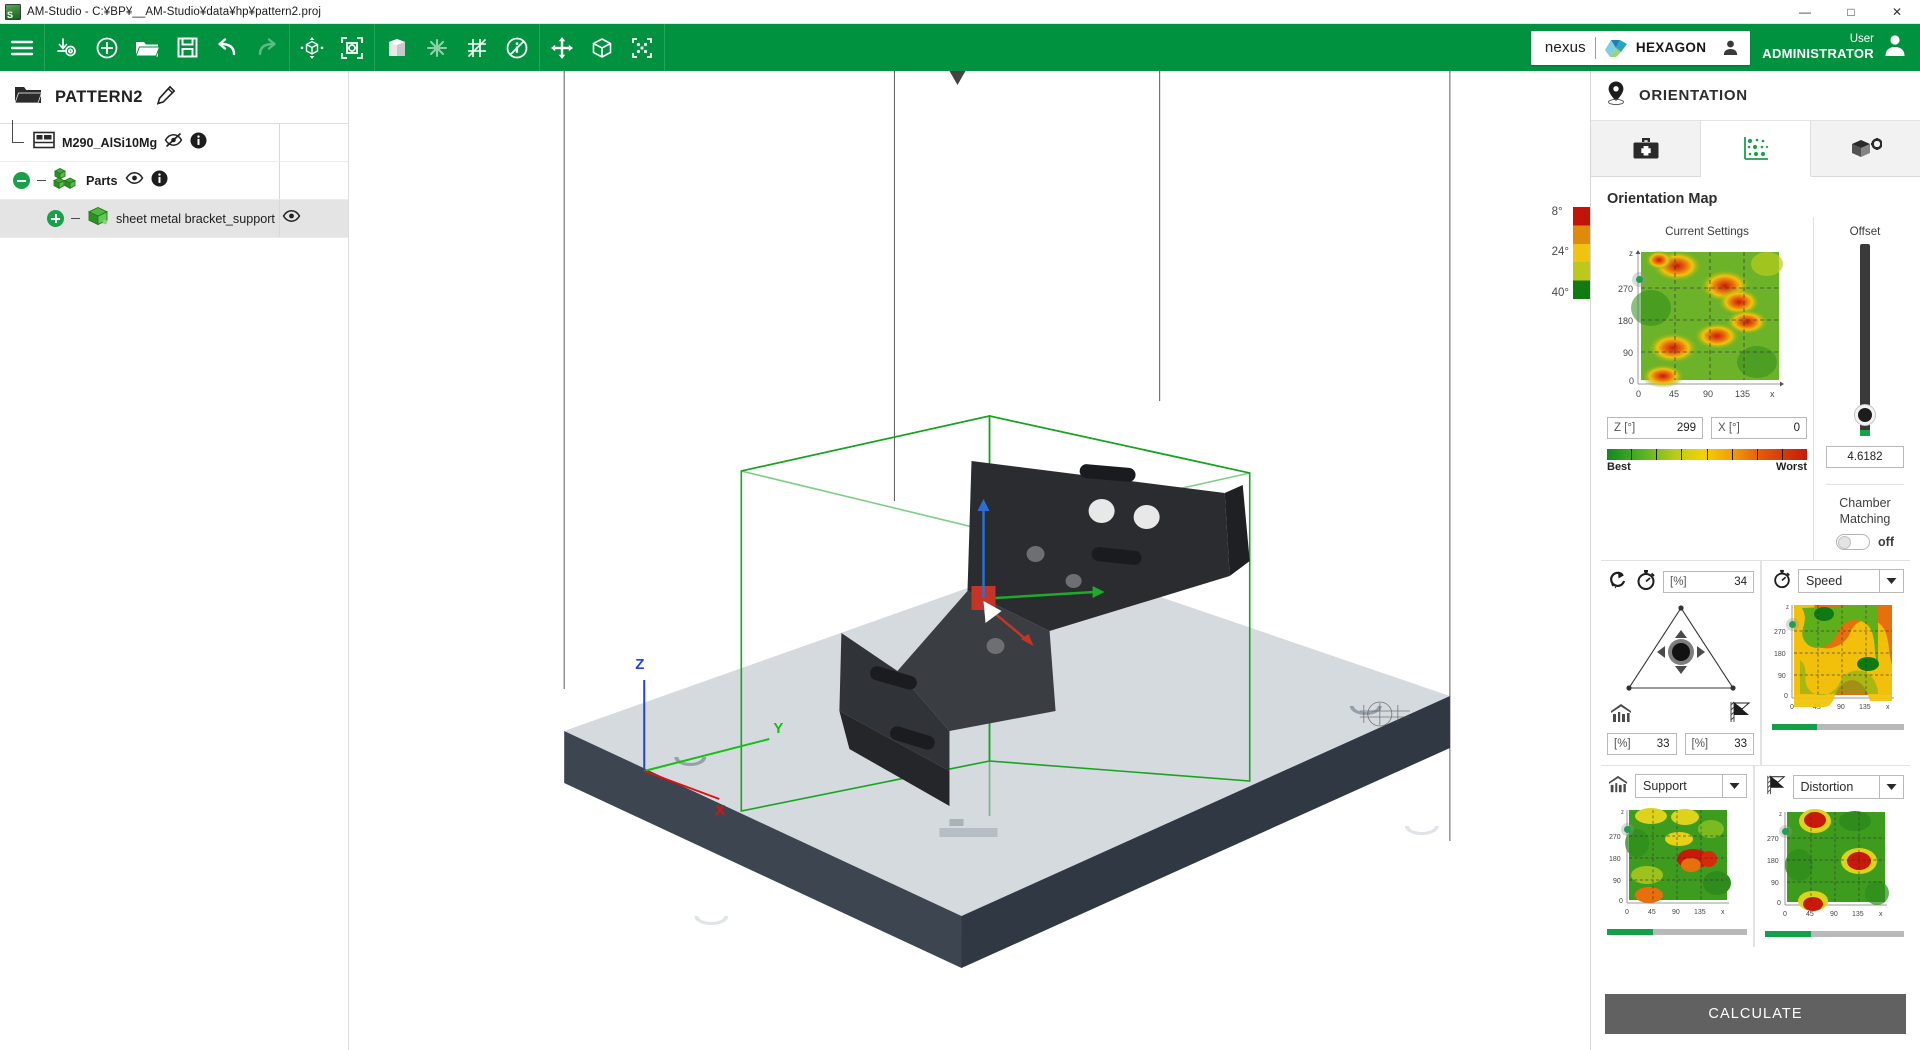  I want to click on section-title: Orientation Map, so click(1662, 199).